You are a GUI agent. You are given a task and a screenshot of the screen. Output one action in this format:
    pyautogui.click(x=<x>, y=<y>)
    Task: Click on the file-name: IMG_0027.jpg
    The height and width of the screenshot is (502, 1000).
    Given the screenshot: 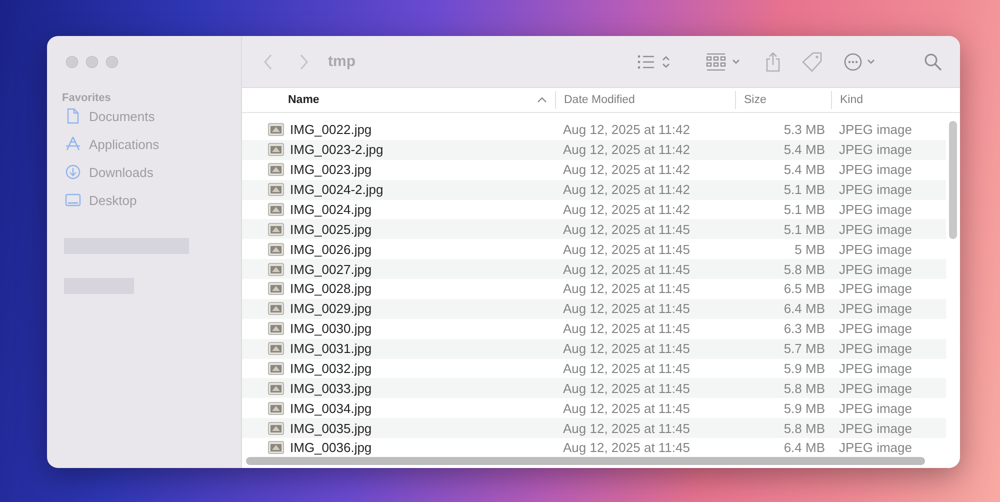 What is the action you would take?
    pyautogui.click(x=331, y=269)
    